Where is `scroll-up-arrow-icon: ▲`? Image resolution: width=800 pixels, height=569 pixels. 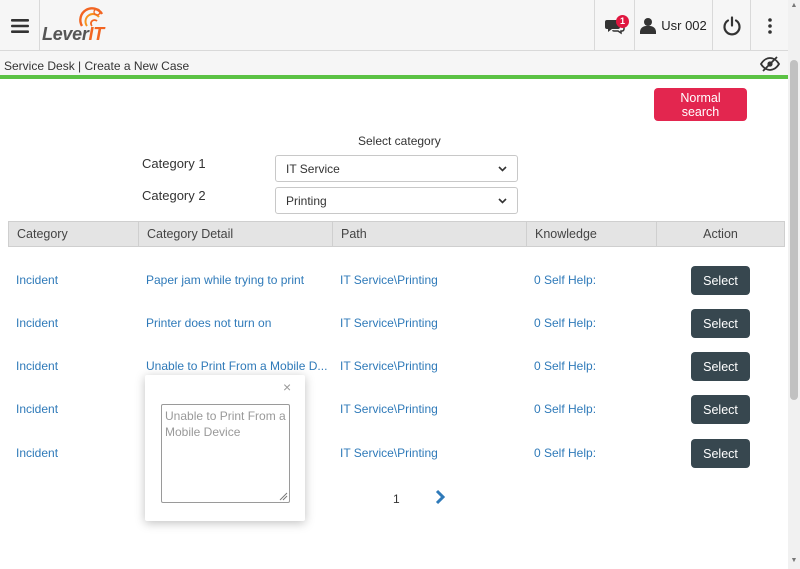 scroll-up-arrow-icon: ▲ is located at coordinates (794, 6).